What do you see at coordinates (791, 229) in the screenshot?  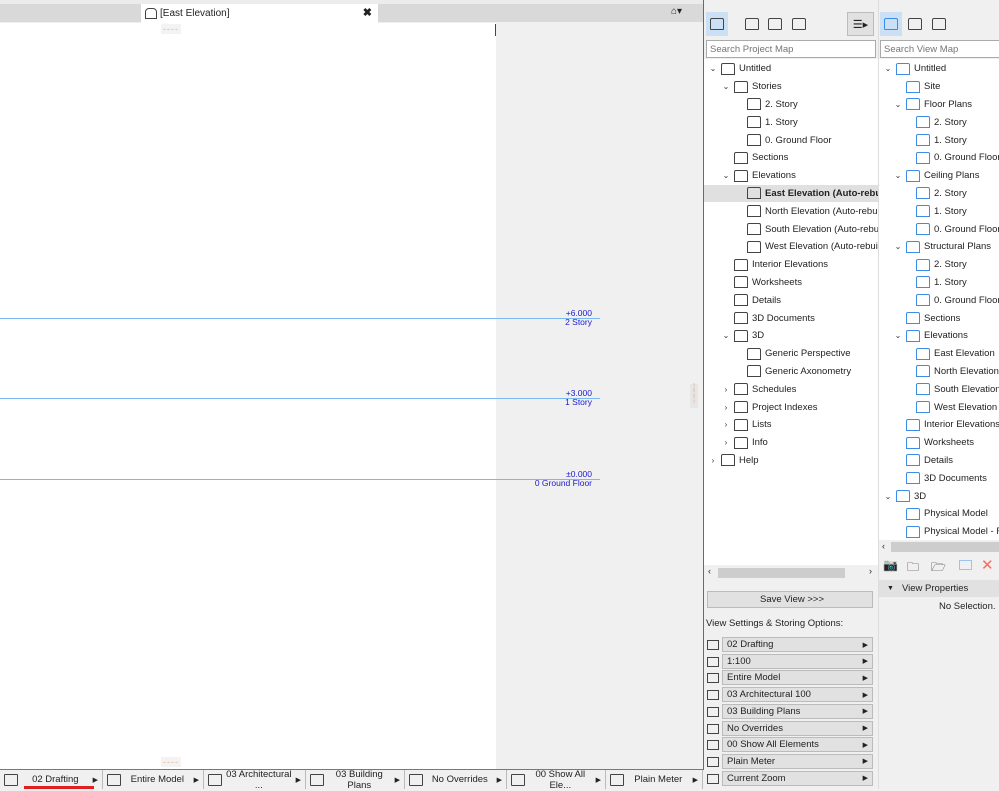 I see `tree-item: South Elevation (Auto-rebuild Model)` at bounding box center [791, 229].